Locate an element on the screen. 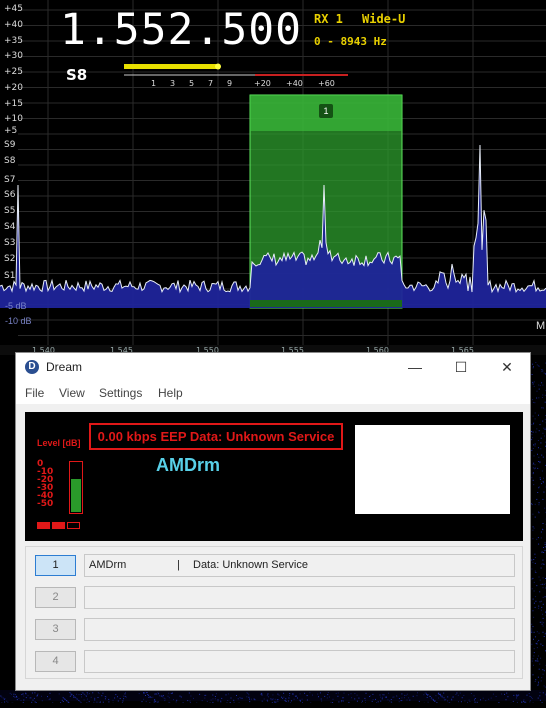  menu-bar: File View Settings Help is located at coordinates (273, 393).